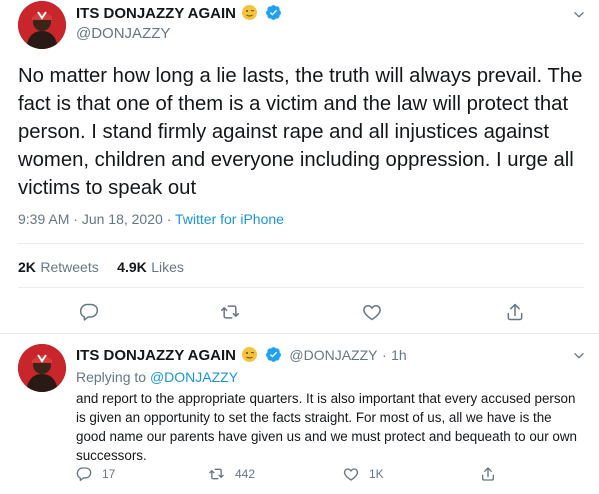 The width and height of the screenshot is (599, 494). What do you see at coordinates (333, 355) in the screenshot?
I see `reply-author-handle: @DONJAZZY` at bounding box center [333, 355].